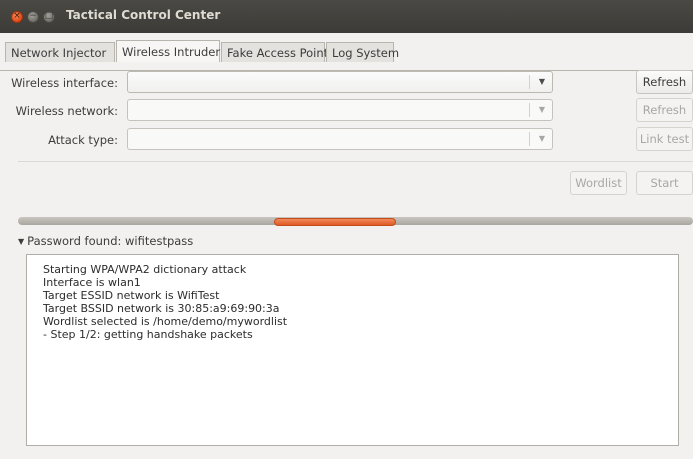 Image resolution: width=693 pixels, height=459 pixels. Describe the element at coordinates (64, 83) in the screenshot. I see `wireless-interface-label: Wireless interface:` at that location.